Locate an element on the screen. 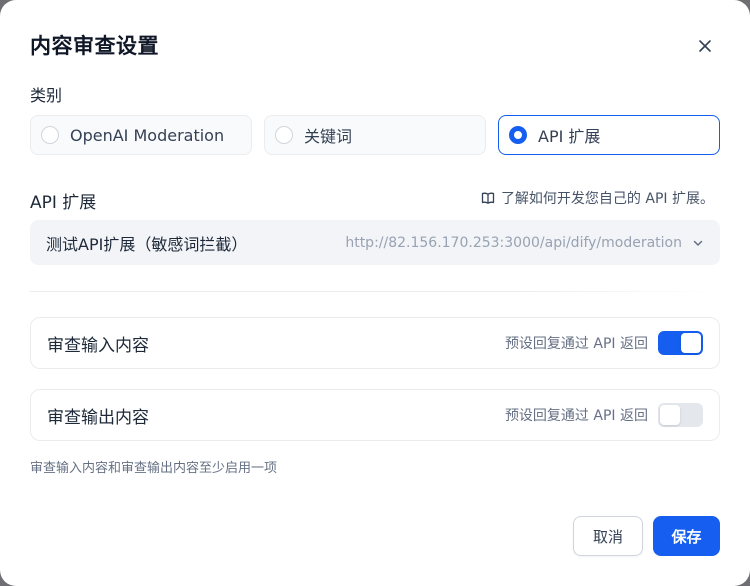 Image resolution: width=750 pixels, height=586 pixels. section-divider is located at coordinates (375, 291).